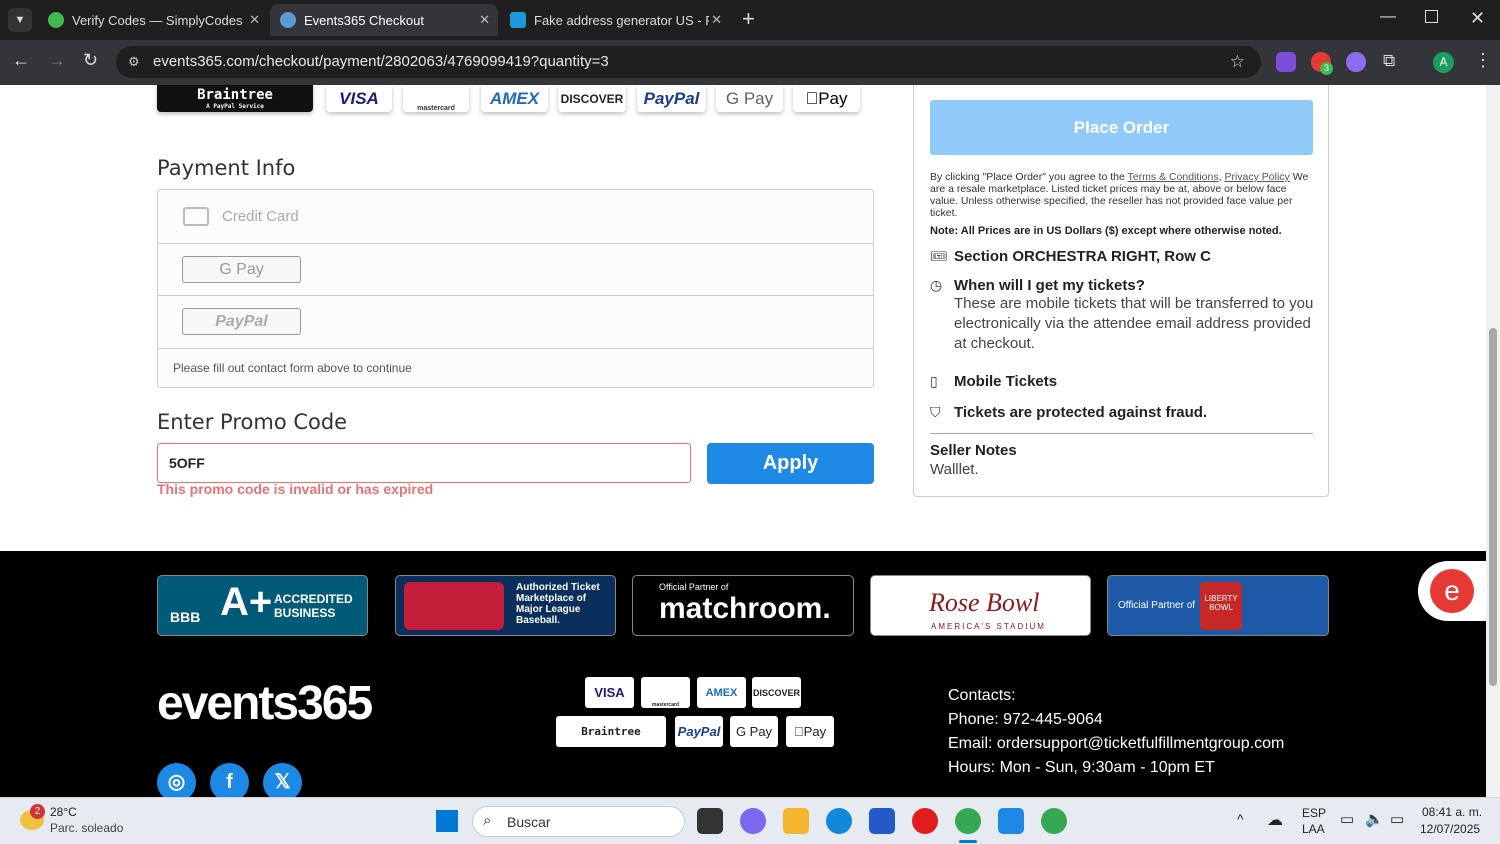  What do you see at coordinates (1173, 177) in the screenshot?
I see `terms-conditions-link: Terms & Conditions` at bounding box center [1173, 177].